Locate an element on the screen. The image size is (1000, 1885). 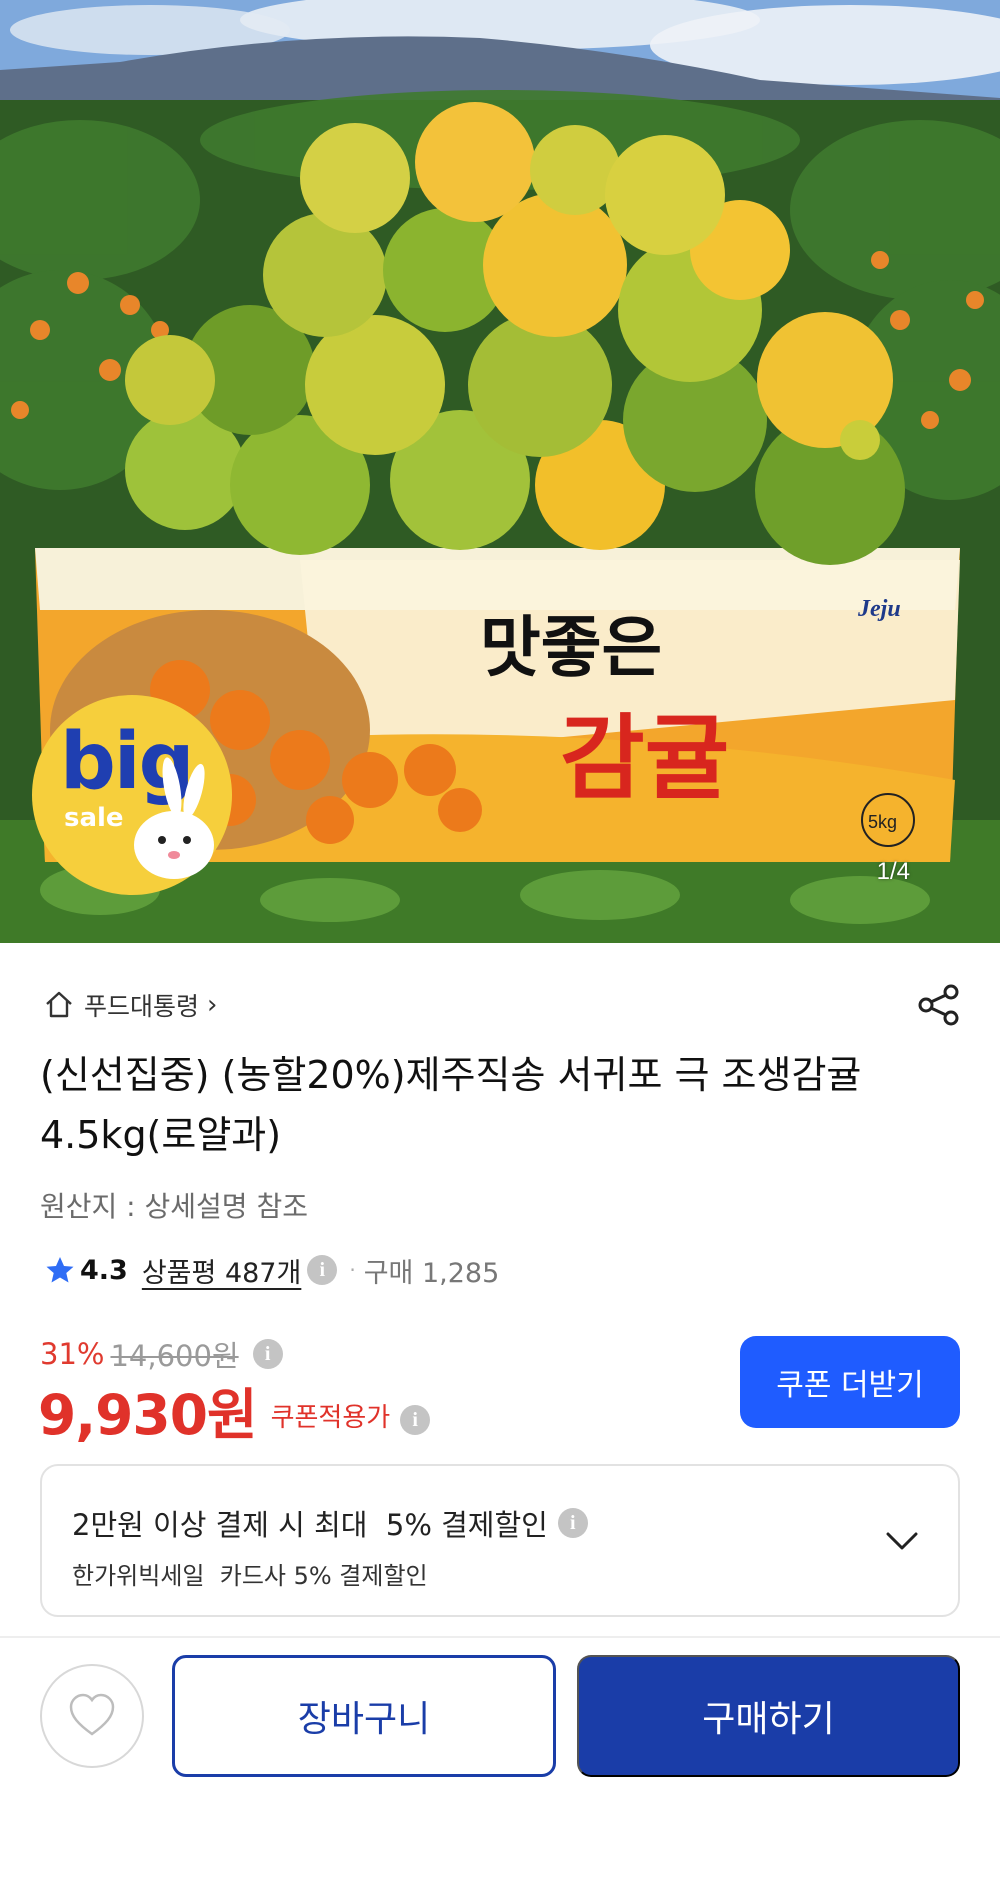
box-brand: Jeju is located at coordinates (879, 609).